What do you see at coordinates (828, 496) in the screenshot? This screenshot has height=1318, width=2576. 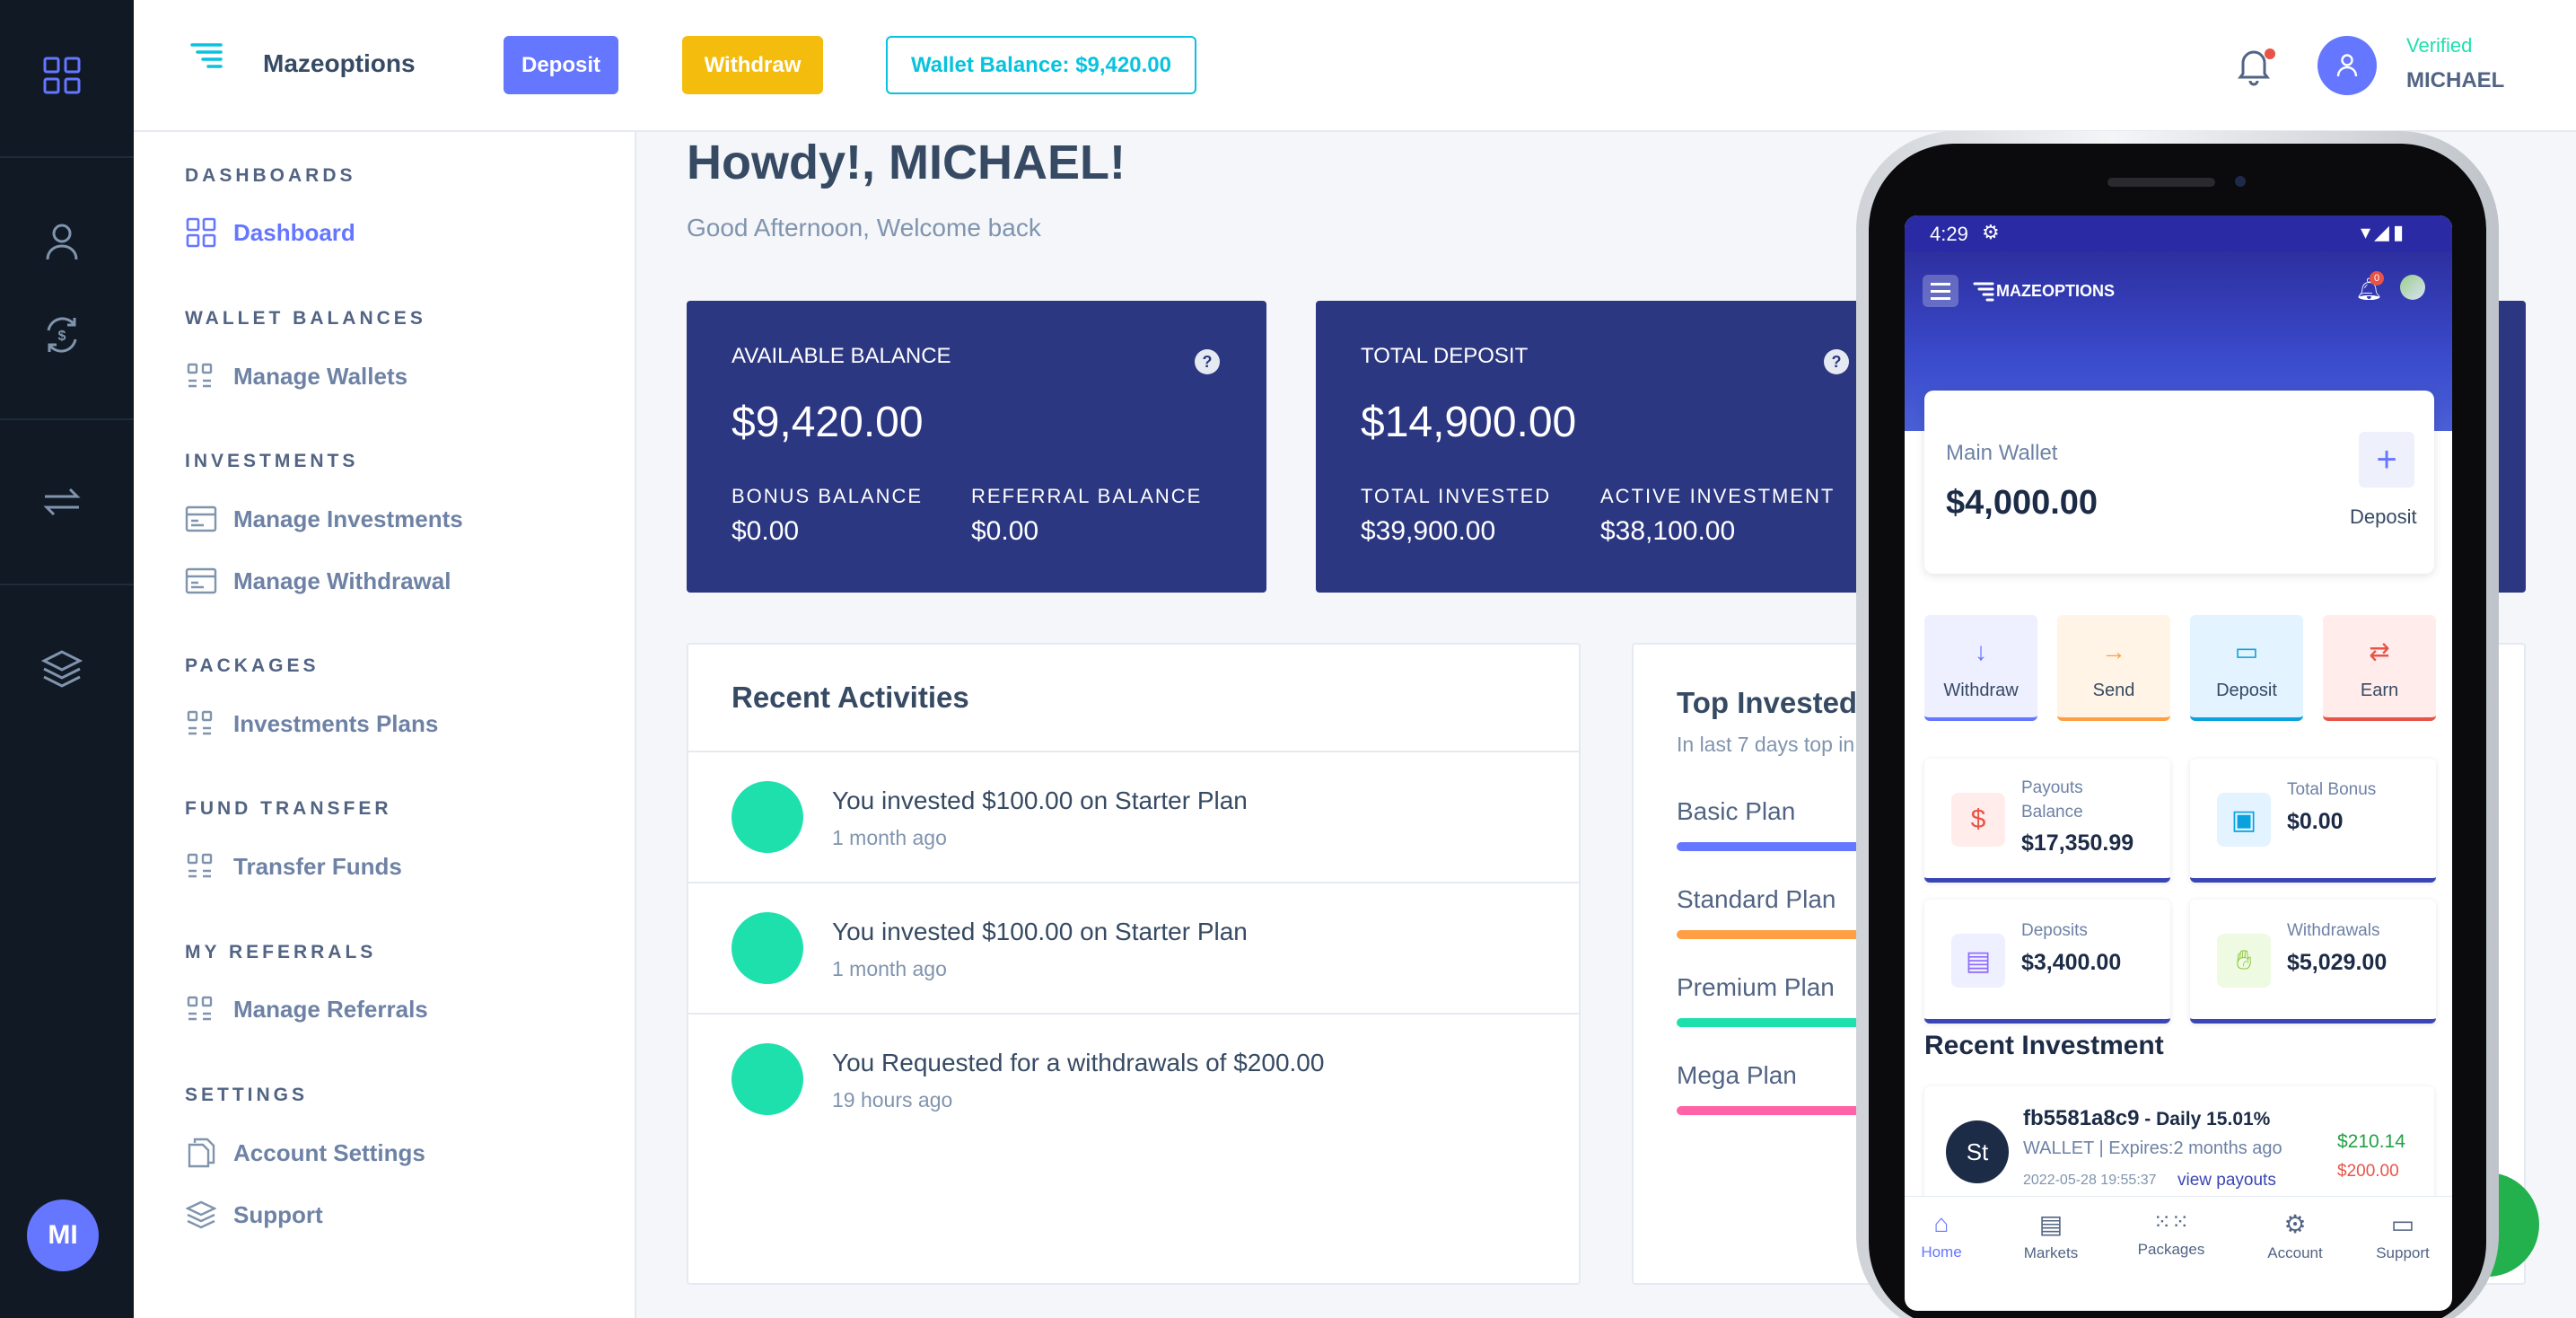 I see `card-sub-label: BONUS BALANCE` at bounding box center [828, 496].